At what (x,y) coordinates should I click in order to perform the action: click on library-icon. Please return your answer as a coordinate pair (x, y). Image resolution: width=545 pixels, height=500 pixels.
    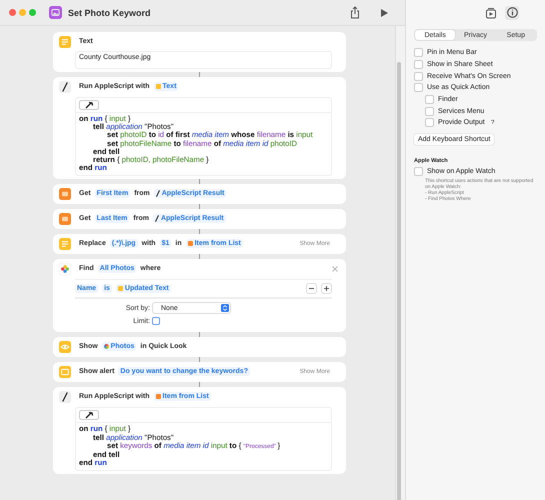
    Looking at the image, I should click on (491, 12).